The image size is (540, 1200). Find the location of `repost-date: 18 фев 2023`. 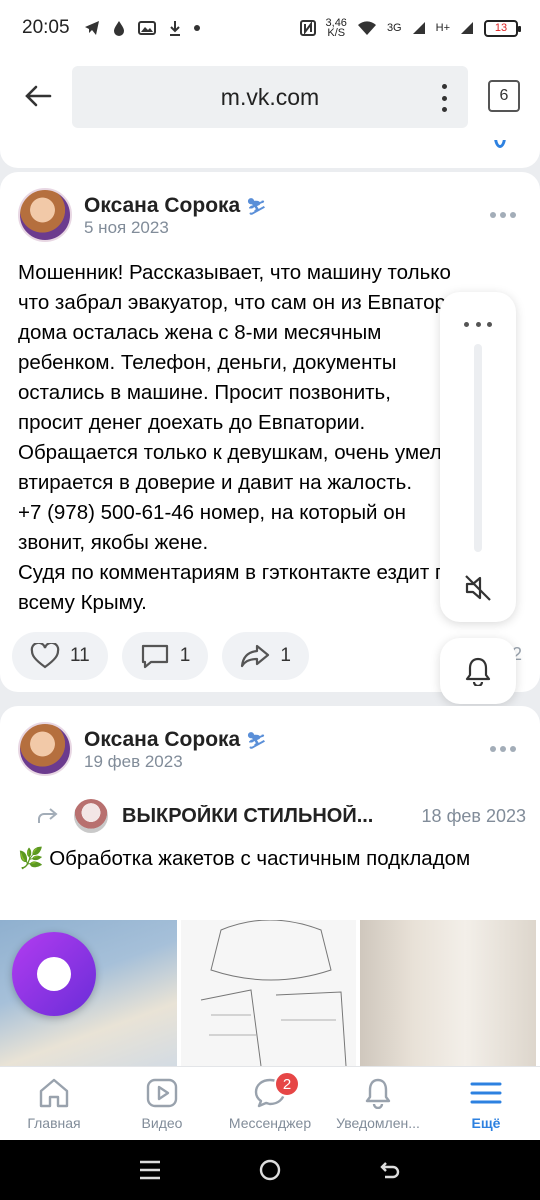

repost-date: 18 фев 2023 is located at coordinates (473, 815).